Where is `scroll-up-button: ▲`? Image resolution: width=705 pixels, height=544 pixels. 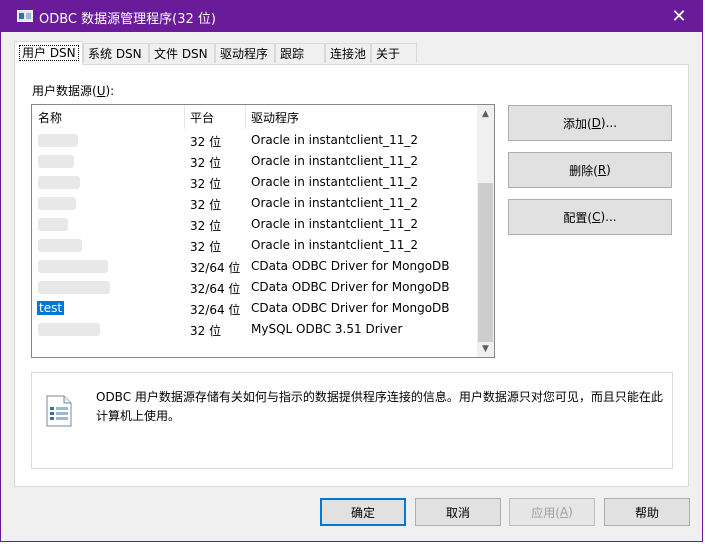 scroll-up-button: ▲ is located at coordinates (485, 113).